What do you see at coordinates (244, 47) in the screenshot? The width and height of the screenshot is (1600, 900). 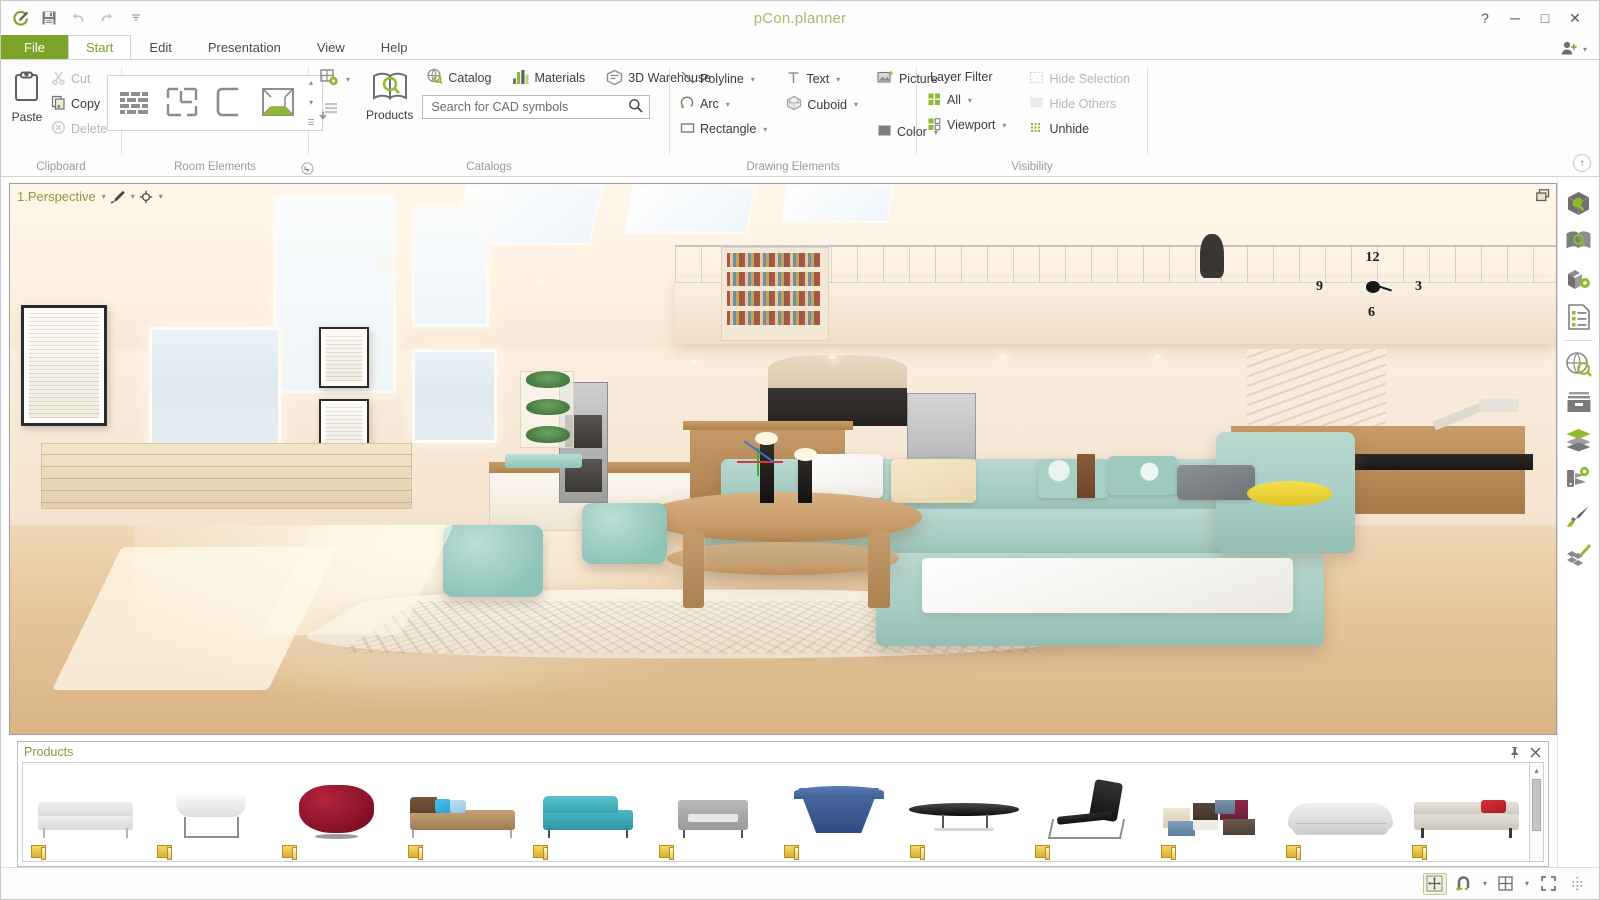 I see `tab-presentation: Presentation` at bounding box center [244, 47].